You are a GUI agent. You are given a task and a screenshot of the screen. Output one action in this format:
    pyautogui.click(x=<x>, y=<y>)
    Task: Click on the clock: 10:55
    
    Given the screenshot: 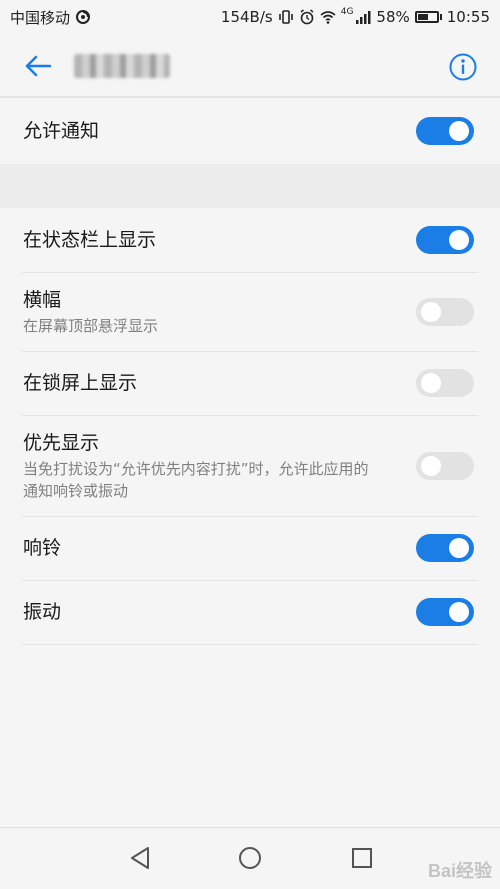 What is the action you would take?
    pyautogui.click(x=468, y=17)
    